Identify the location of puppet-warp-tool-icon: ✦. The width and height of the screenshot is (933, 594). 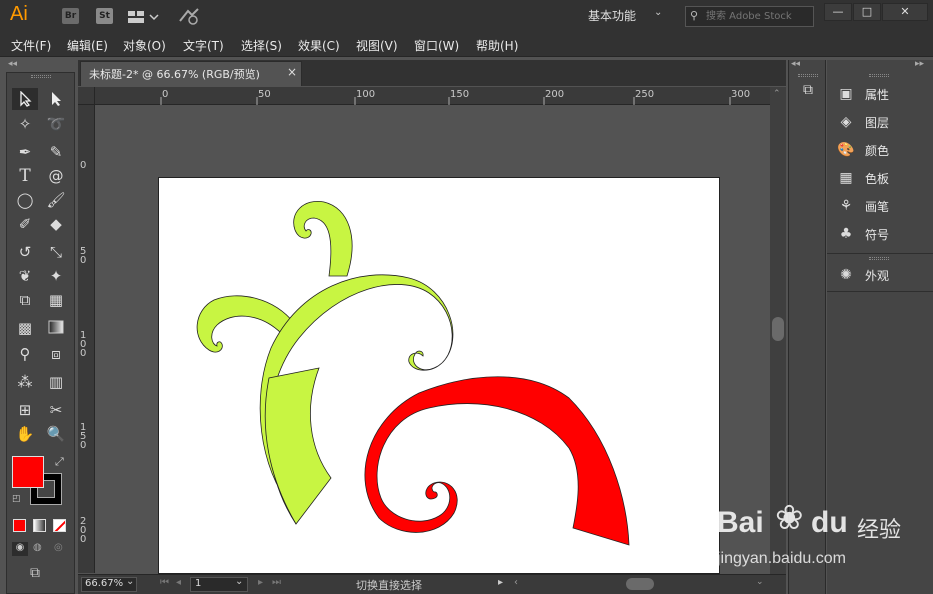
(56, 276).